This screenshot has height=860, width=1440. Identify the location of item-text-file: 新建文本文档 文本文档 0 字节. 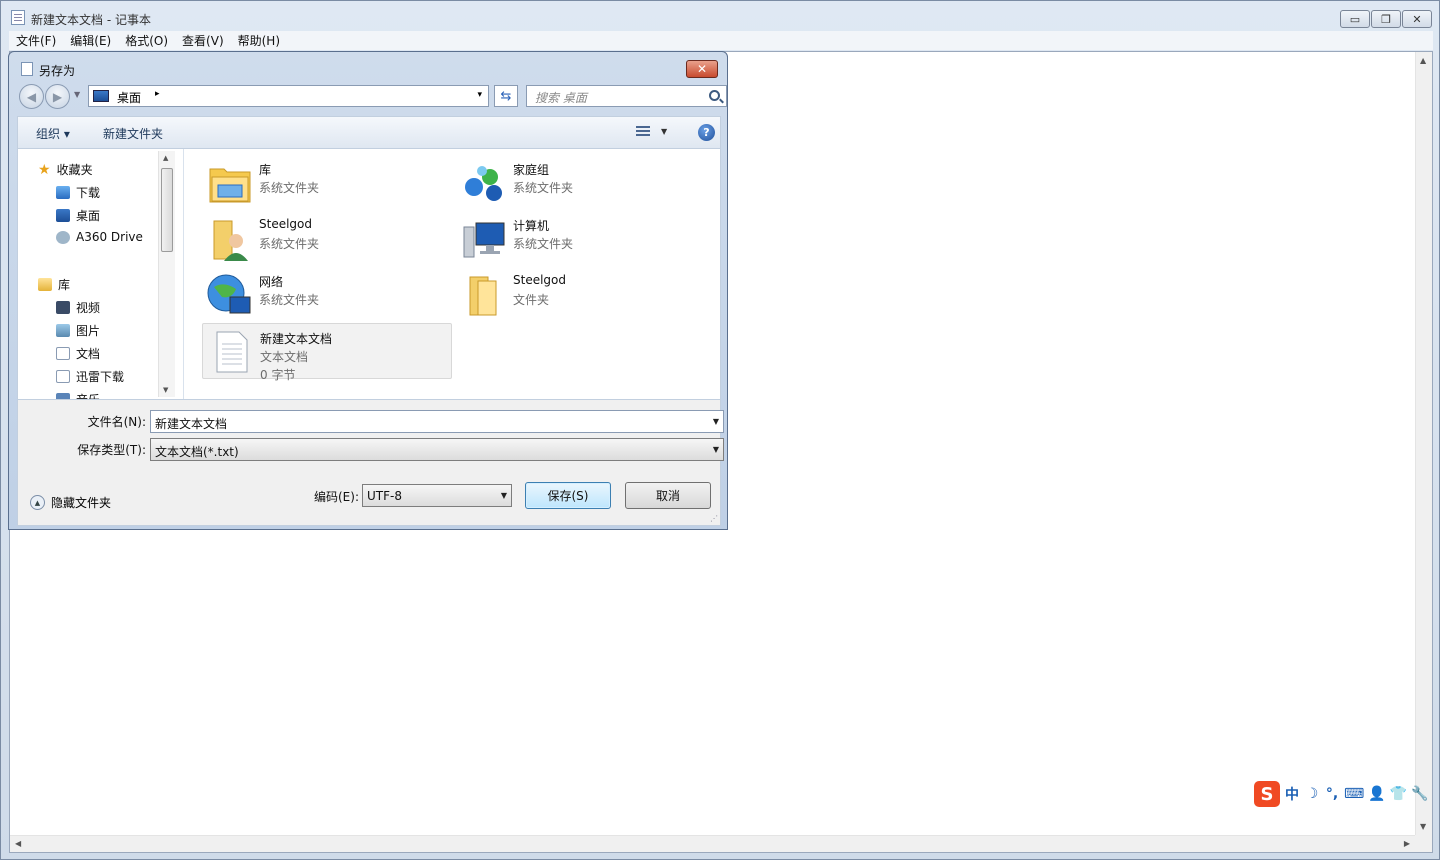
(327, 352).